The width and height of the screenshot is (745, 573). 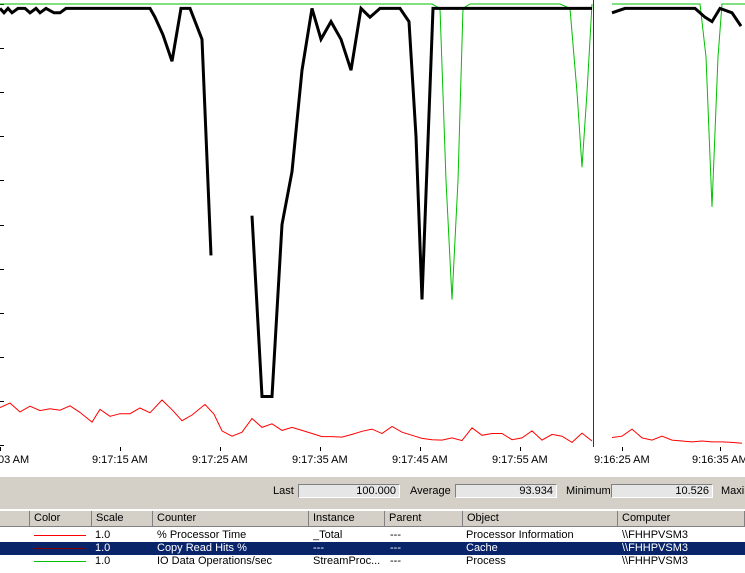 What do you see at coordinates (424, 519) in the screenshot?
I see `header-parent: Parent` at bounding box center [424, 519].